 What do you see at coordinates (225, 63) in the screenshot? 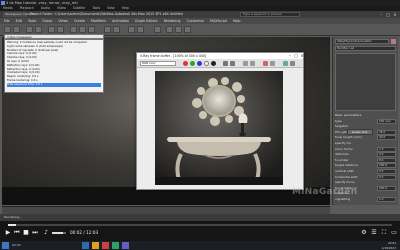
I see `save-image-icon` at bounding box center [225, 63].